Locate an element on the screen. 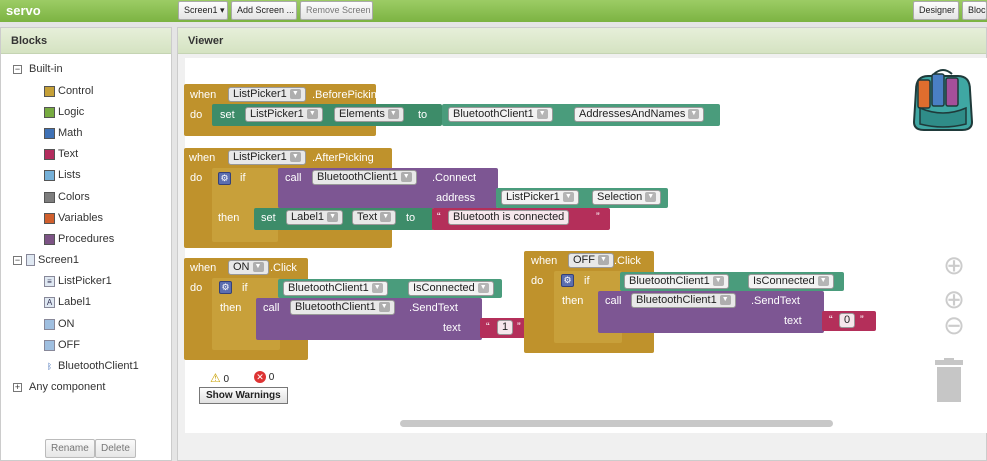 The height and width of the screenshot is (461, 987). component-off: OFF is located at coordinates (62, 345).